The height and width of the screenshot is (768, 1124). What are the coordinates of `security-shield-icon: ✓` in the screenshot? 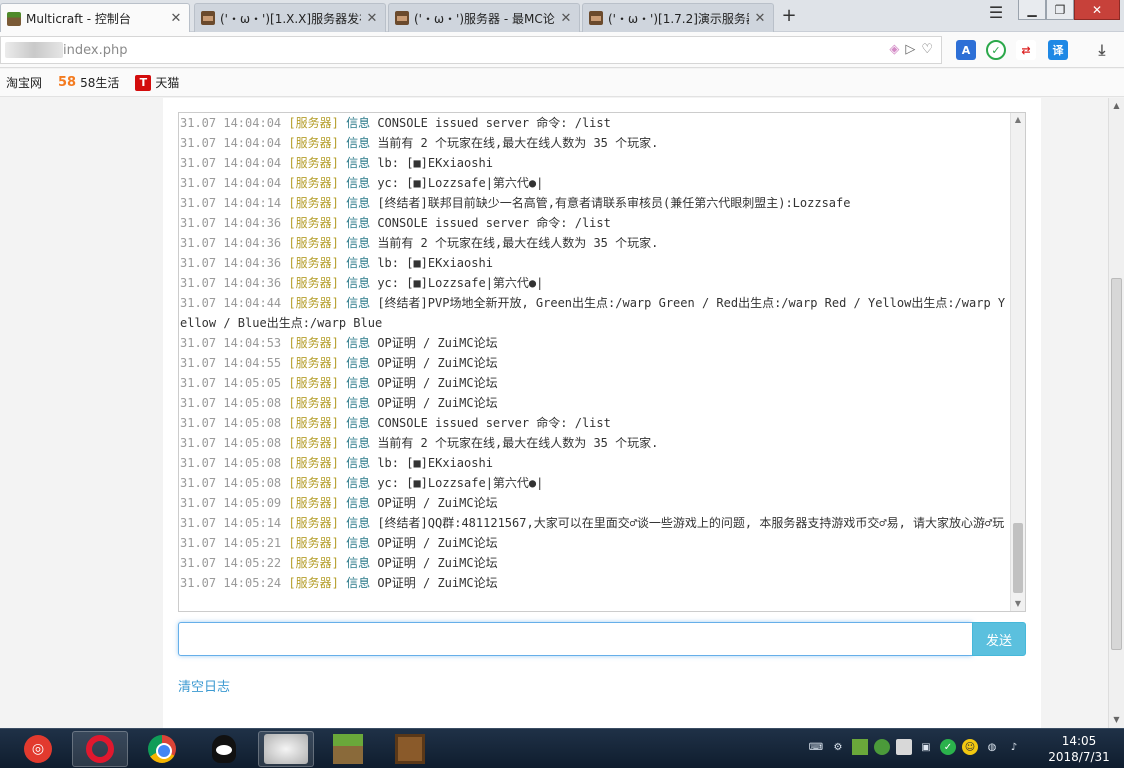 It's located at (996, 50).